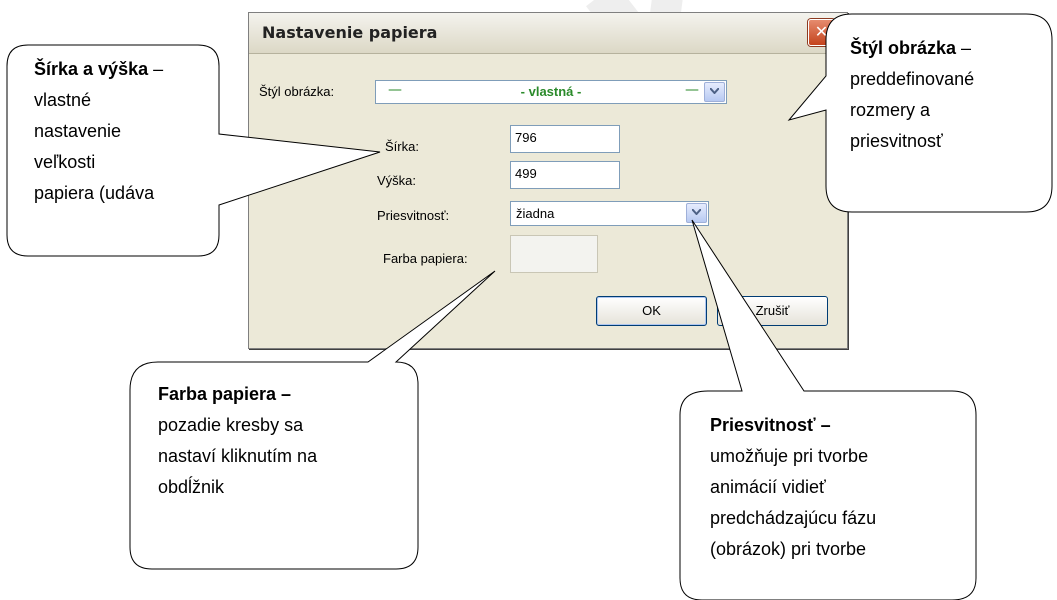  What do you see at coordinates (225, 394) in the screenshot?
I see `color-callout-title: Farba papiera –` at bounding box center [225, 394].